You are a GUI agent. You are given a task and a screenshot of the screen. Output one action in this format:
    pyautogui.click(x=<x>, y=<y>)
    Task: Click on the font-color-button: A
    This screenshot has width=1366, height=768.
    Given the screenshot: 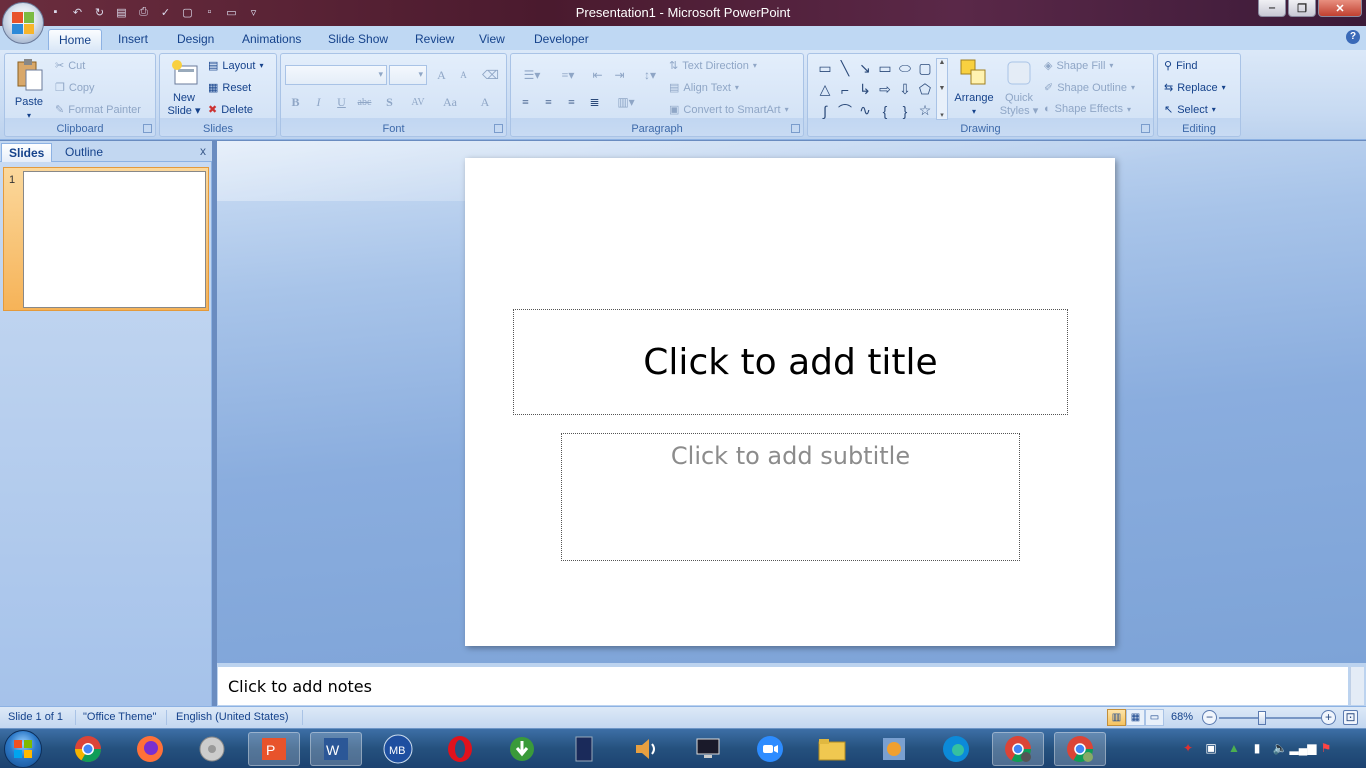 What is the action you would take?
    pyautogui.click(x=485, y=102)
    